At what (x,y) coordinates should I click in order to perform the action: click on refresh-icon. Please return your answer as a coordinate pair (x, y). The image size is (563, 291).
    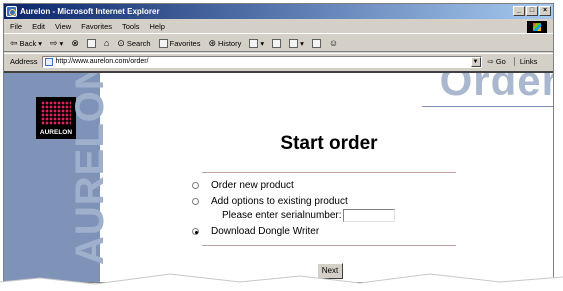
    Looking at the image, I should click on (91, 43).